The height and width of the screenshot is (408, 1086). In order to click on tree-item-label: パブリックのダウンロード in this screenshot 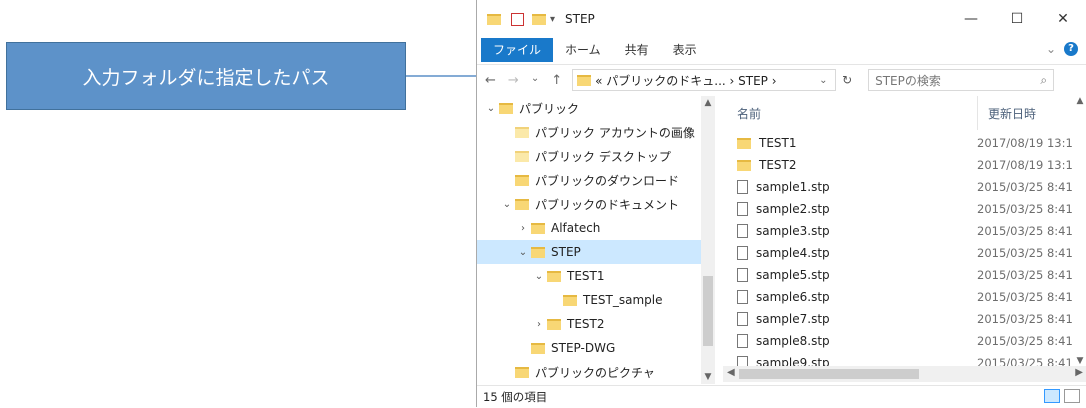, I will do `click(607, 180)`.